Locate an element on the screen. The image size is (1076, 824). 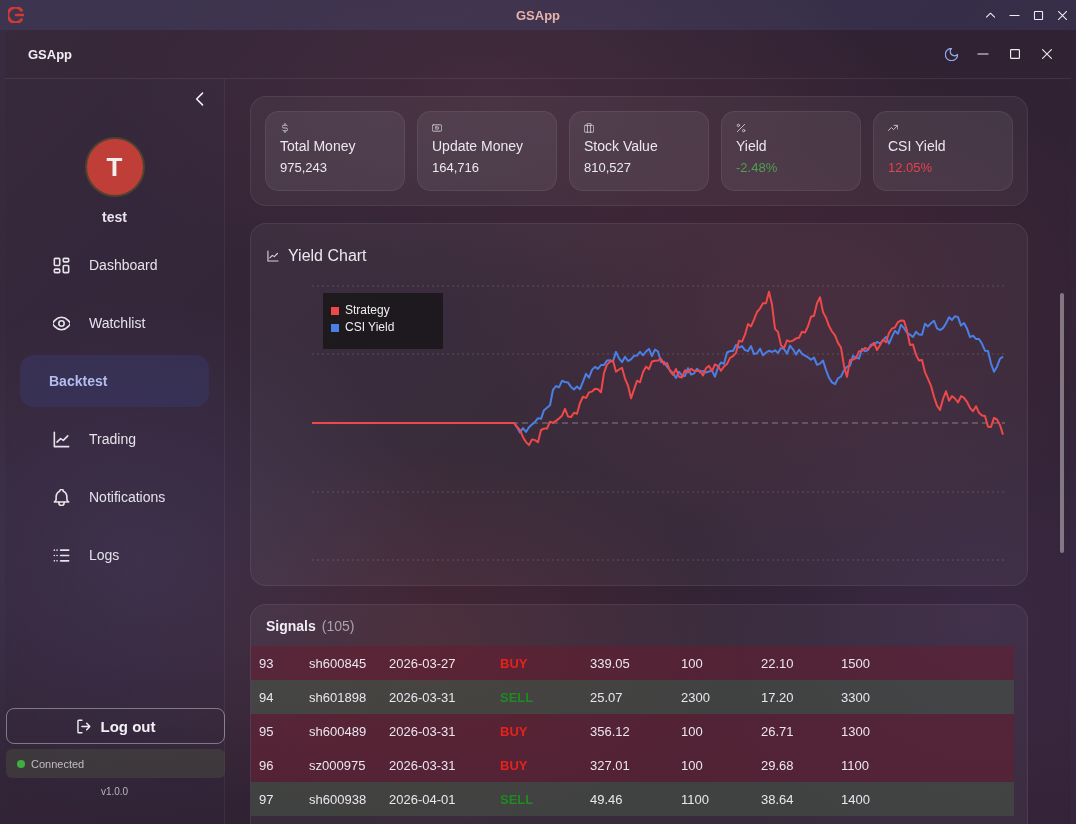
nav-item: Dashboard is located at coordinates (114, 265).